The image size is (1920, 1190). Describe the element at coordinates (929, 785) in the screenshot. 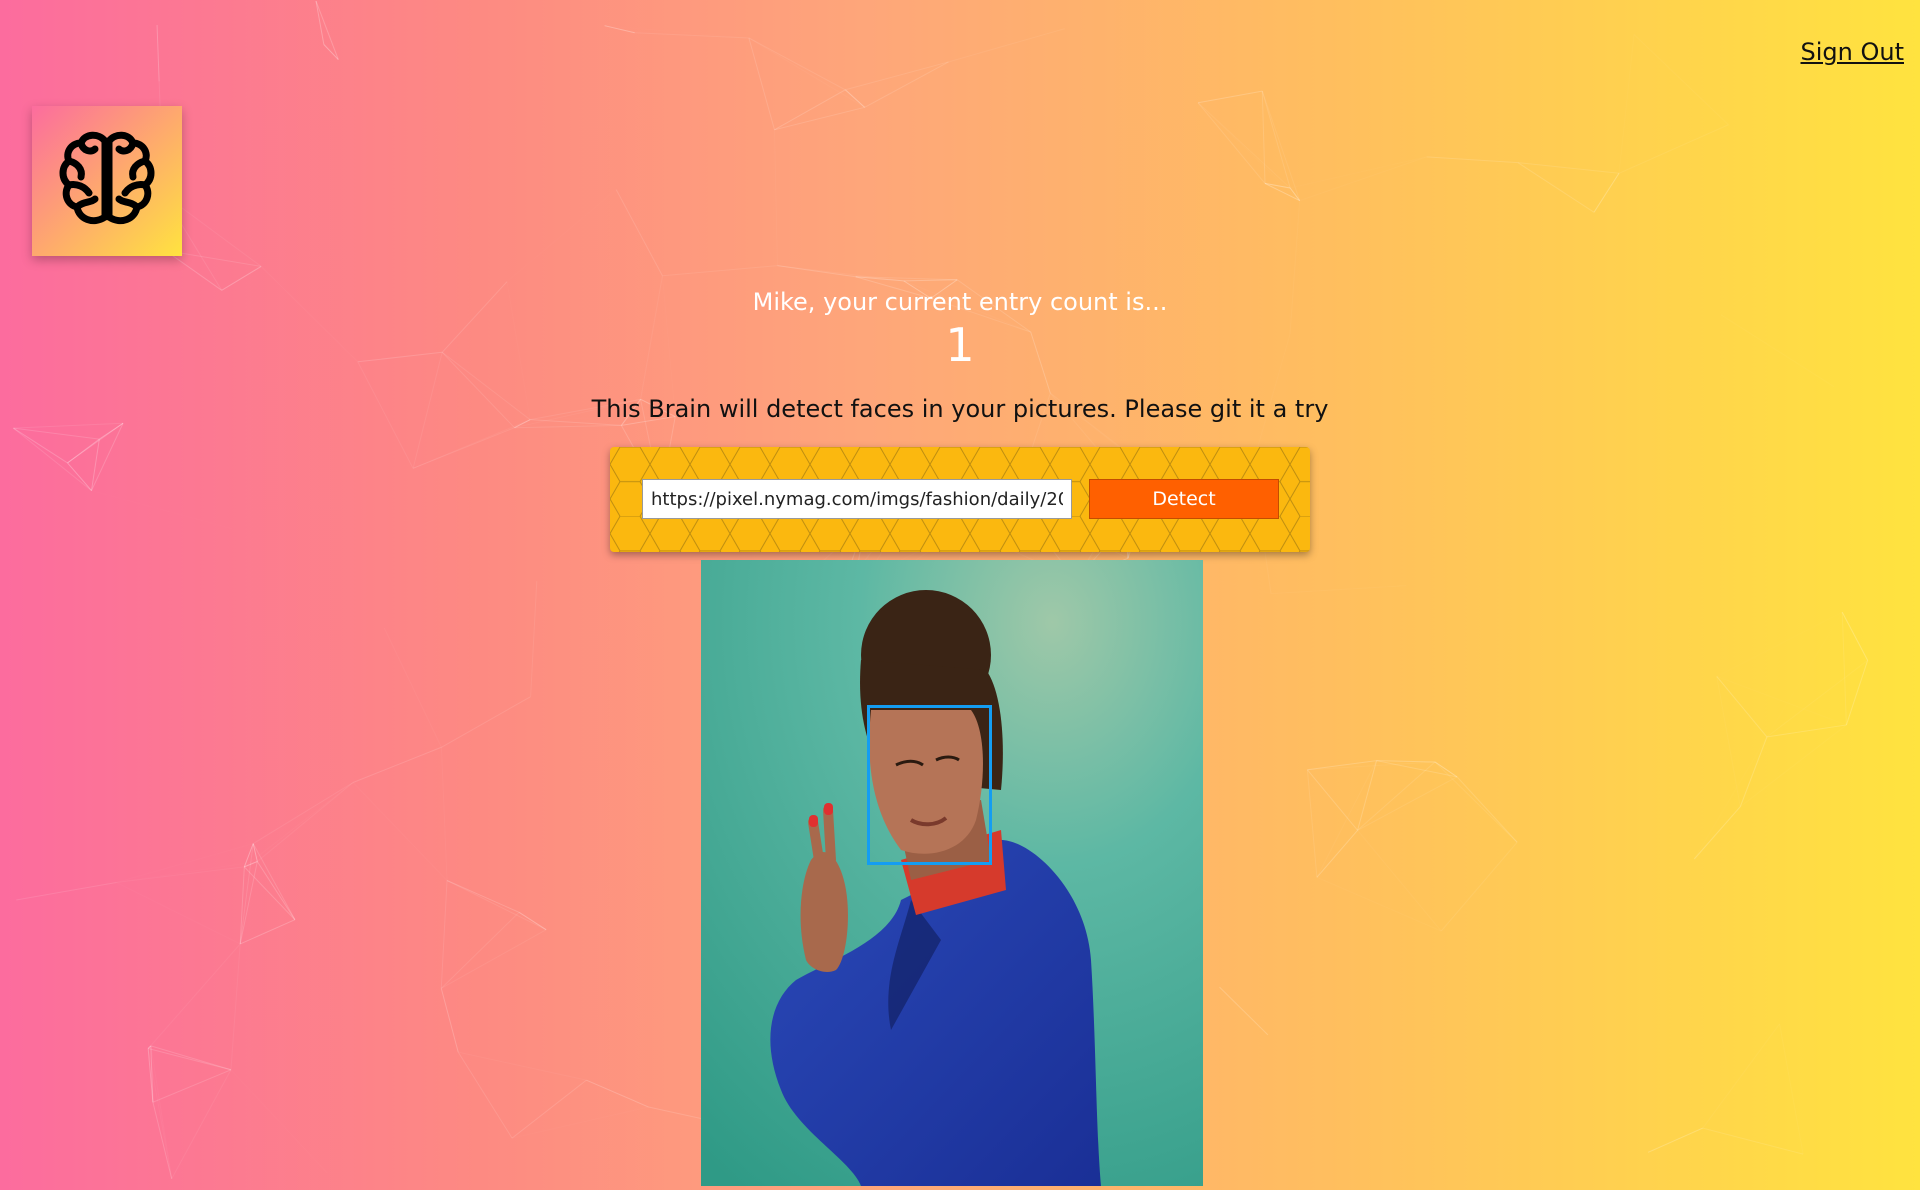

I see `face-bounding-box` at that location.